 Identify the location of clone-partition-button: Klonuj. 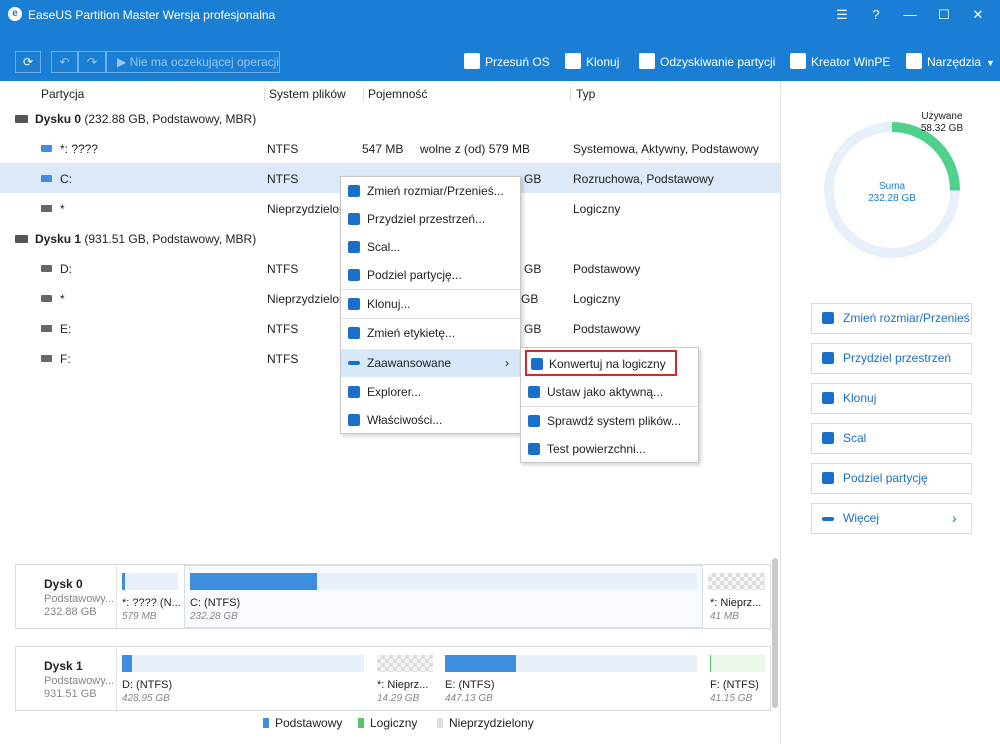
(891, 398).